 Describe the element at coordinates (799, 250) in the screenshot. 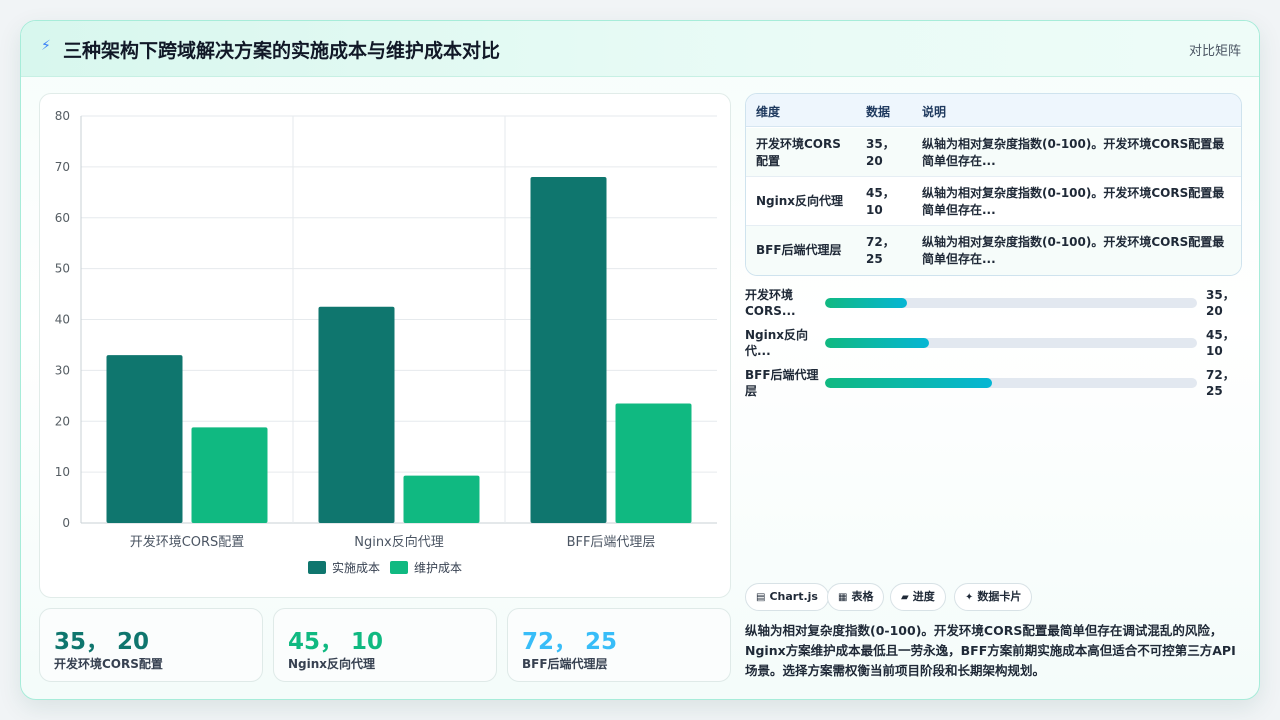

I see `cell-dimension: BFF后端代理层` at that location.